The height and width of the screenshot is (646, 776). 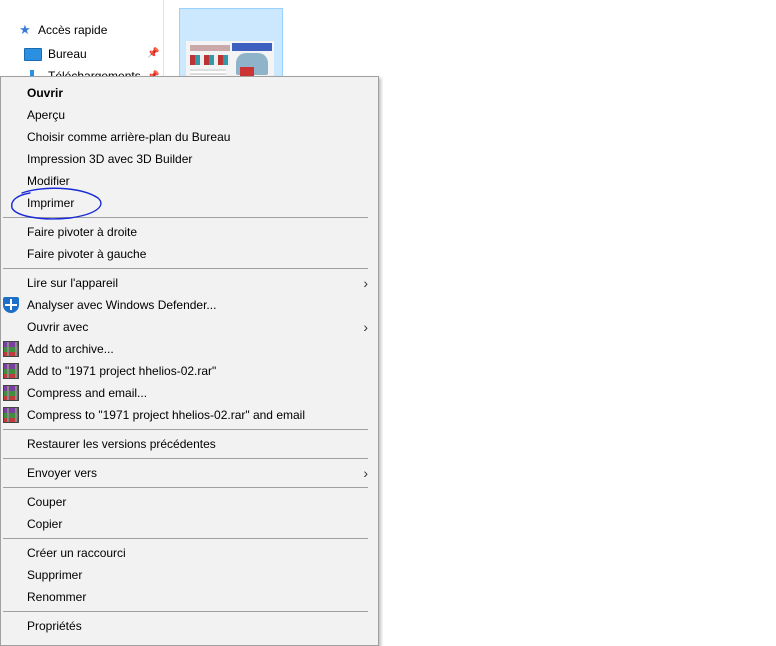 I want to click on star-icon: ★, so click(x=25, y=29).